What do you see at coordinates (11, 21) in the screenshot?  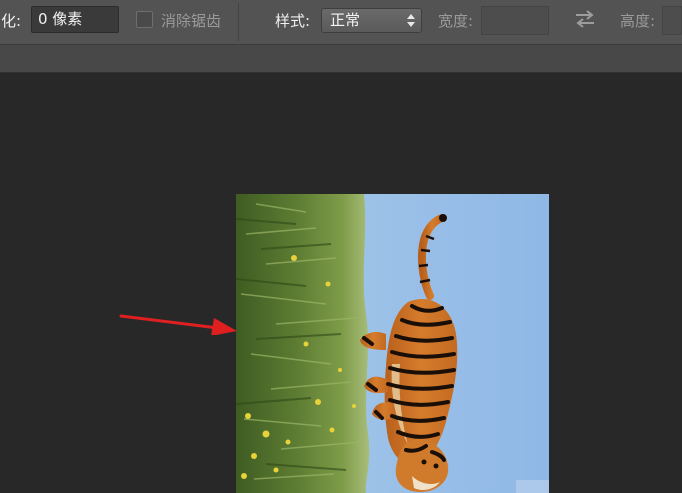 I see `feather-label: 羽化:` at bounding box center [11, 21].